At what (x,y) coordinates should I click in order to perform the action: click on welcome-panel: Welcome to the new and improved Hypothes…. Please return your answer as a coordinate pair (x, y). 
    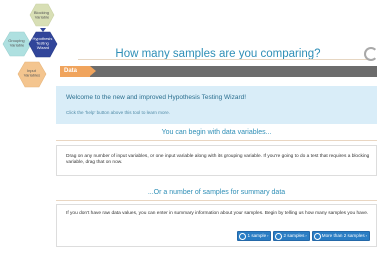
    Looking at the image, I should click on (216, 105).